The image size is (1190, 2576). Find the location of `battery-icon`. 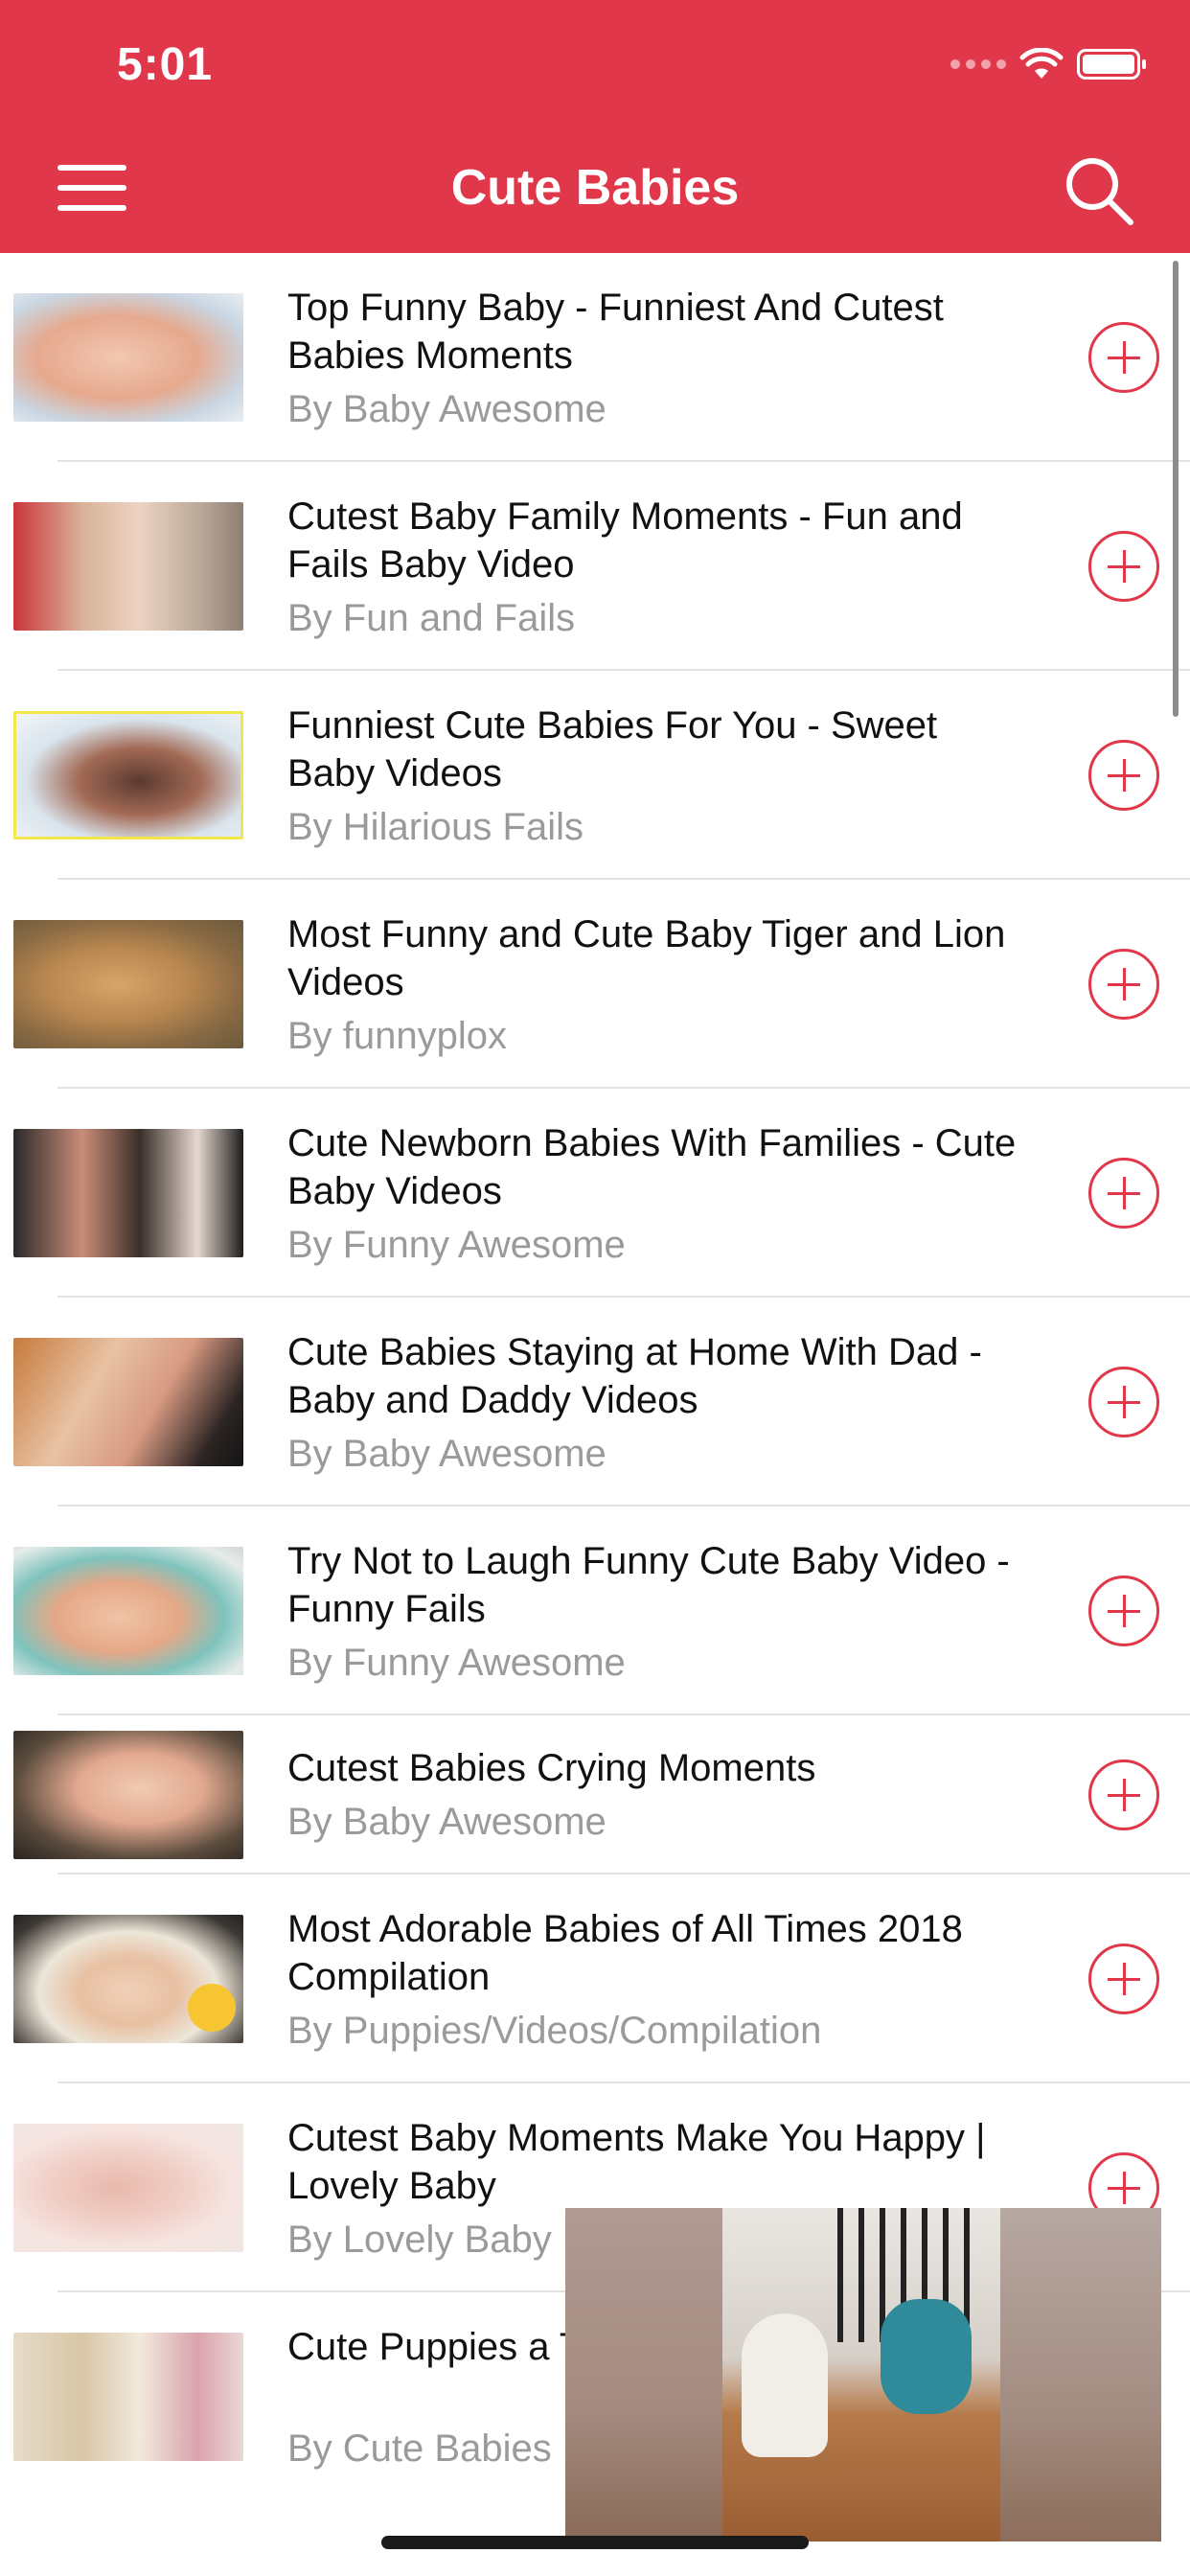

battery-icon is located at coordinates (1111, 64).